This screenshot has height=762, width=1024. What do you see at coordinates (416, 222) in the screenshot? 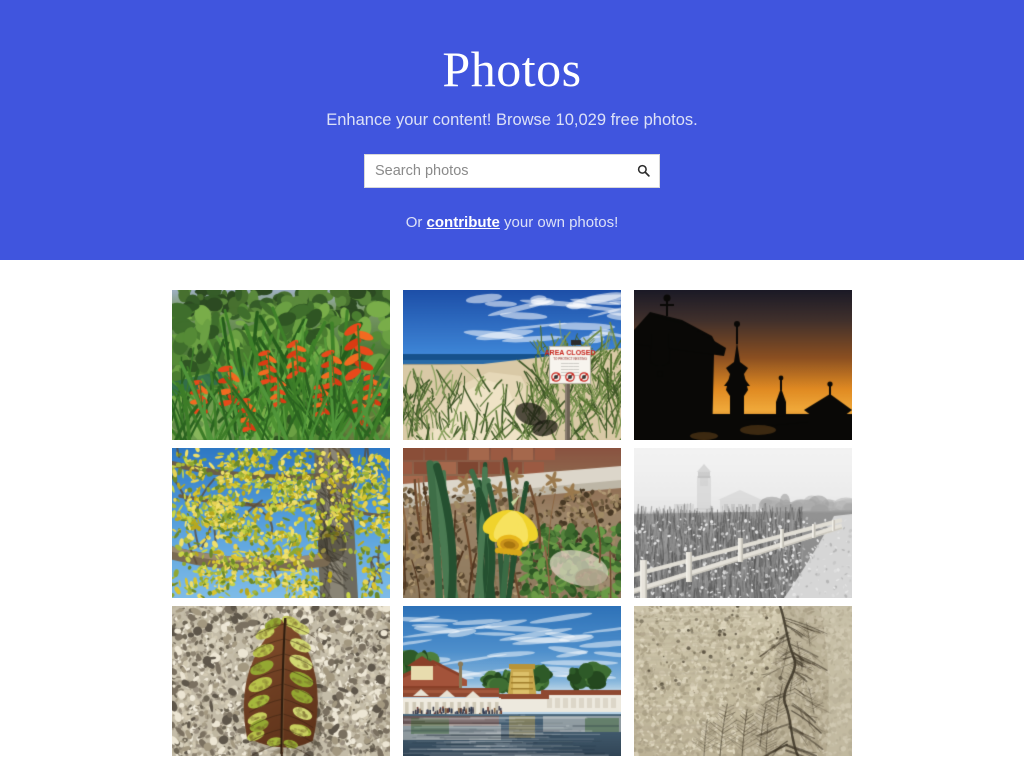
I see `contribute-prefix: Or` at bounding box center [416, 222].